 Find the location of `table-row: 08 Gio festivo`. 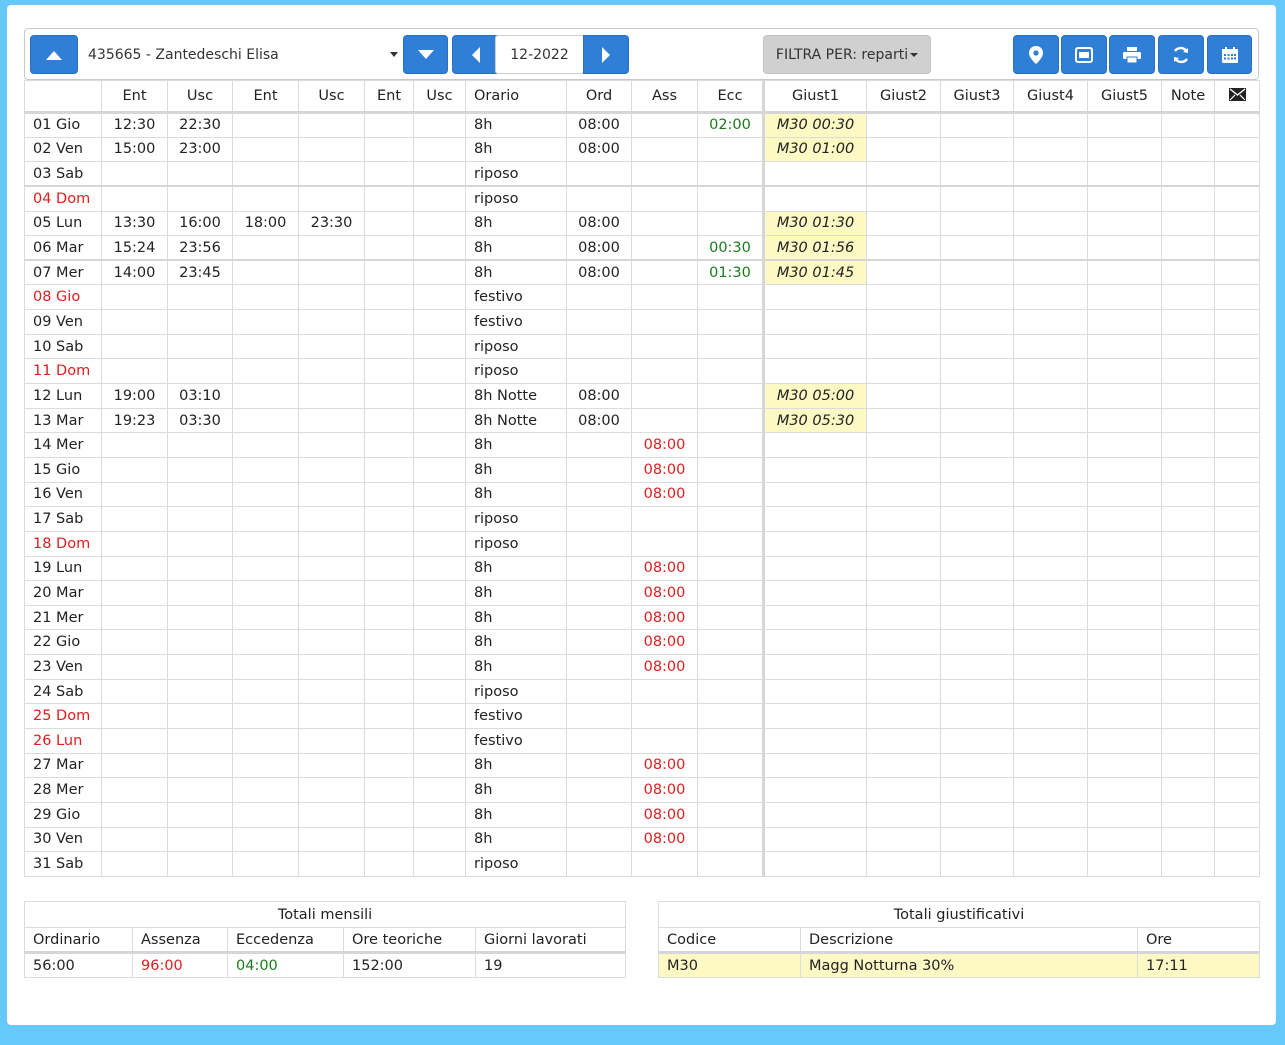

table-row: 08 Gio festivo is located at coordinates (642, 297).